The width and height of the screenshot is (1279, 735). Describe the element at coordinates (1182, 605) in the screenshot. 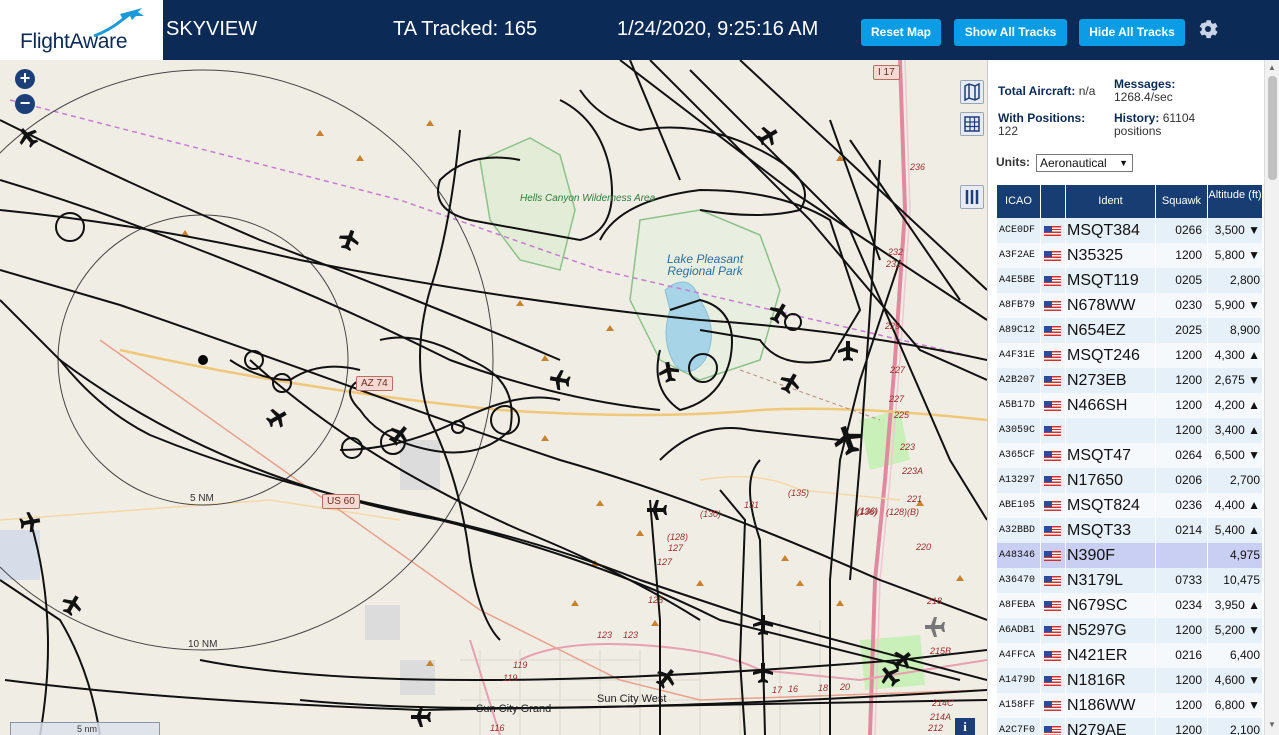

I see `cell-squawk: 0234` at that location.